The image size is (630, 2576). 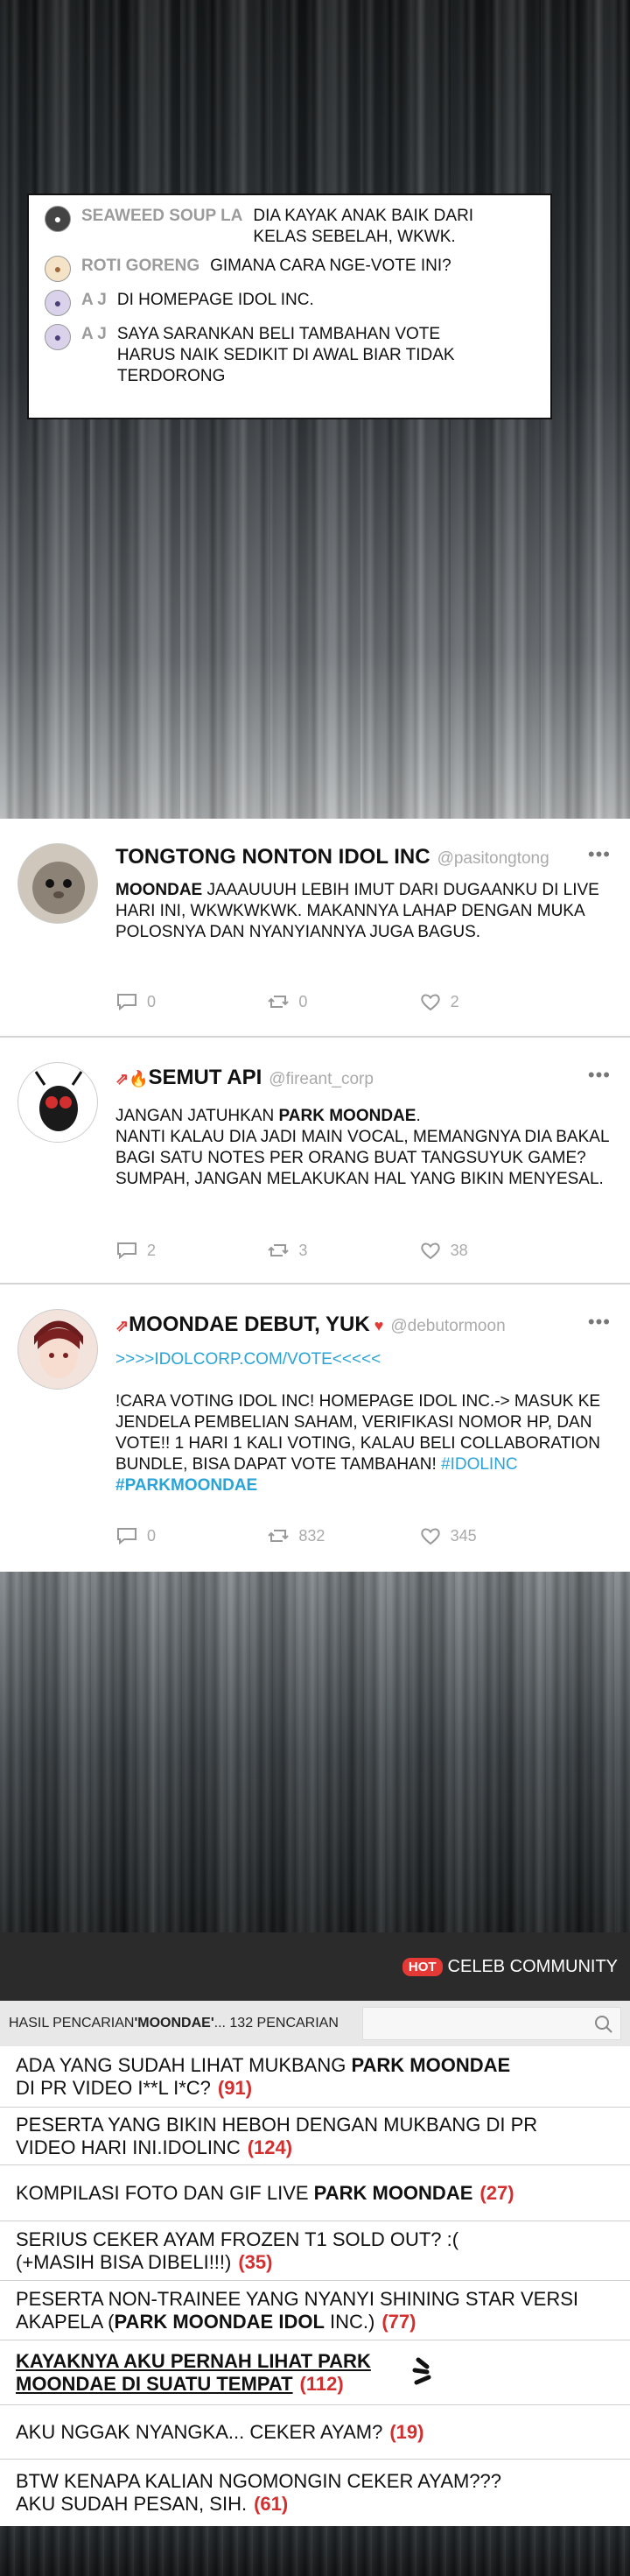 What do you see at coordinates (215, 300) in the screenshot?
I see `chat-text: DI HOMEPAGE IDOL INC.` at bounding box center [215, 300].